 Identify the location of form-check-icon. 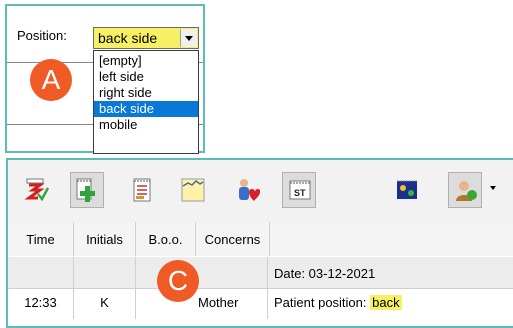
(37, 190).